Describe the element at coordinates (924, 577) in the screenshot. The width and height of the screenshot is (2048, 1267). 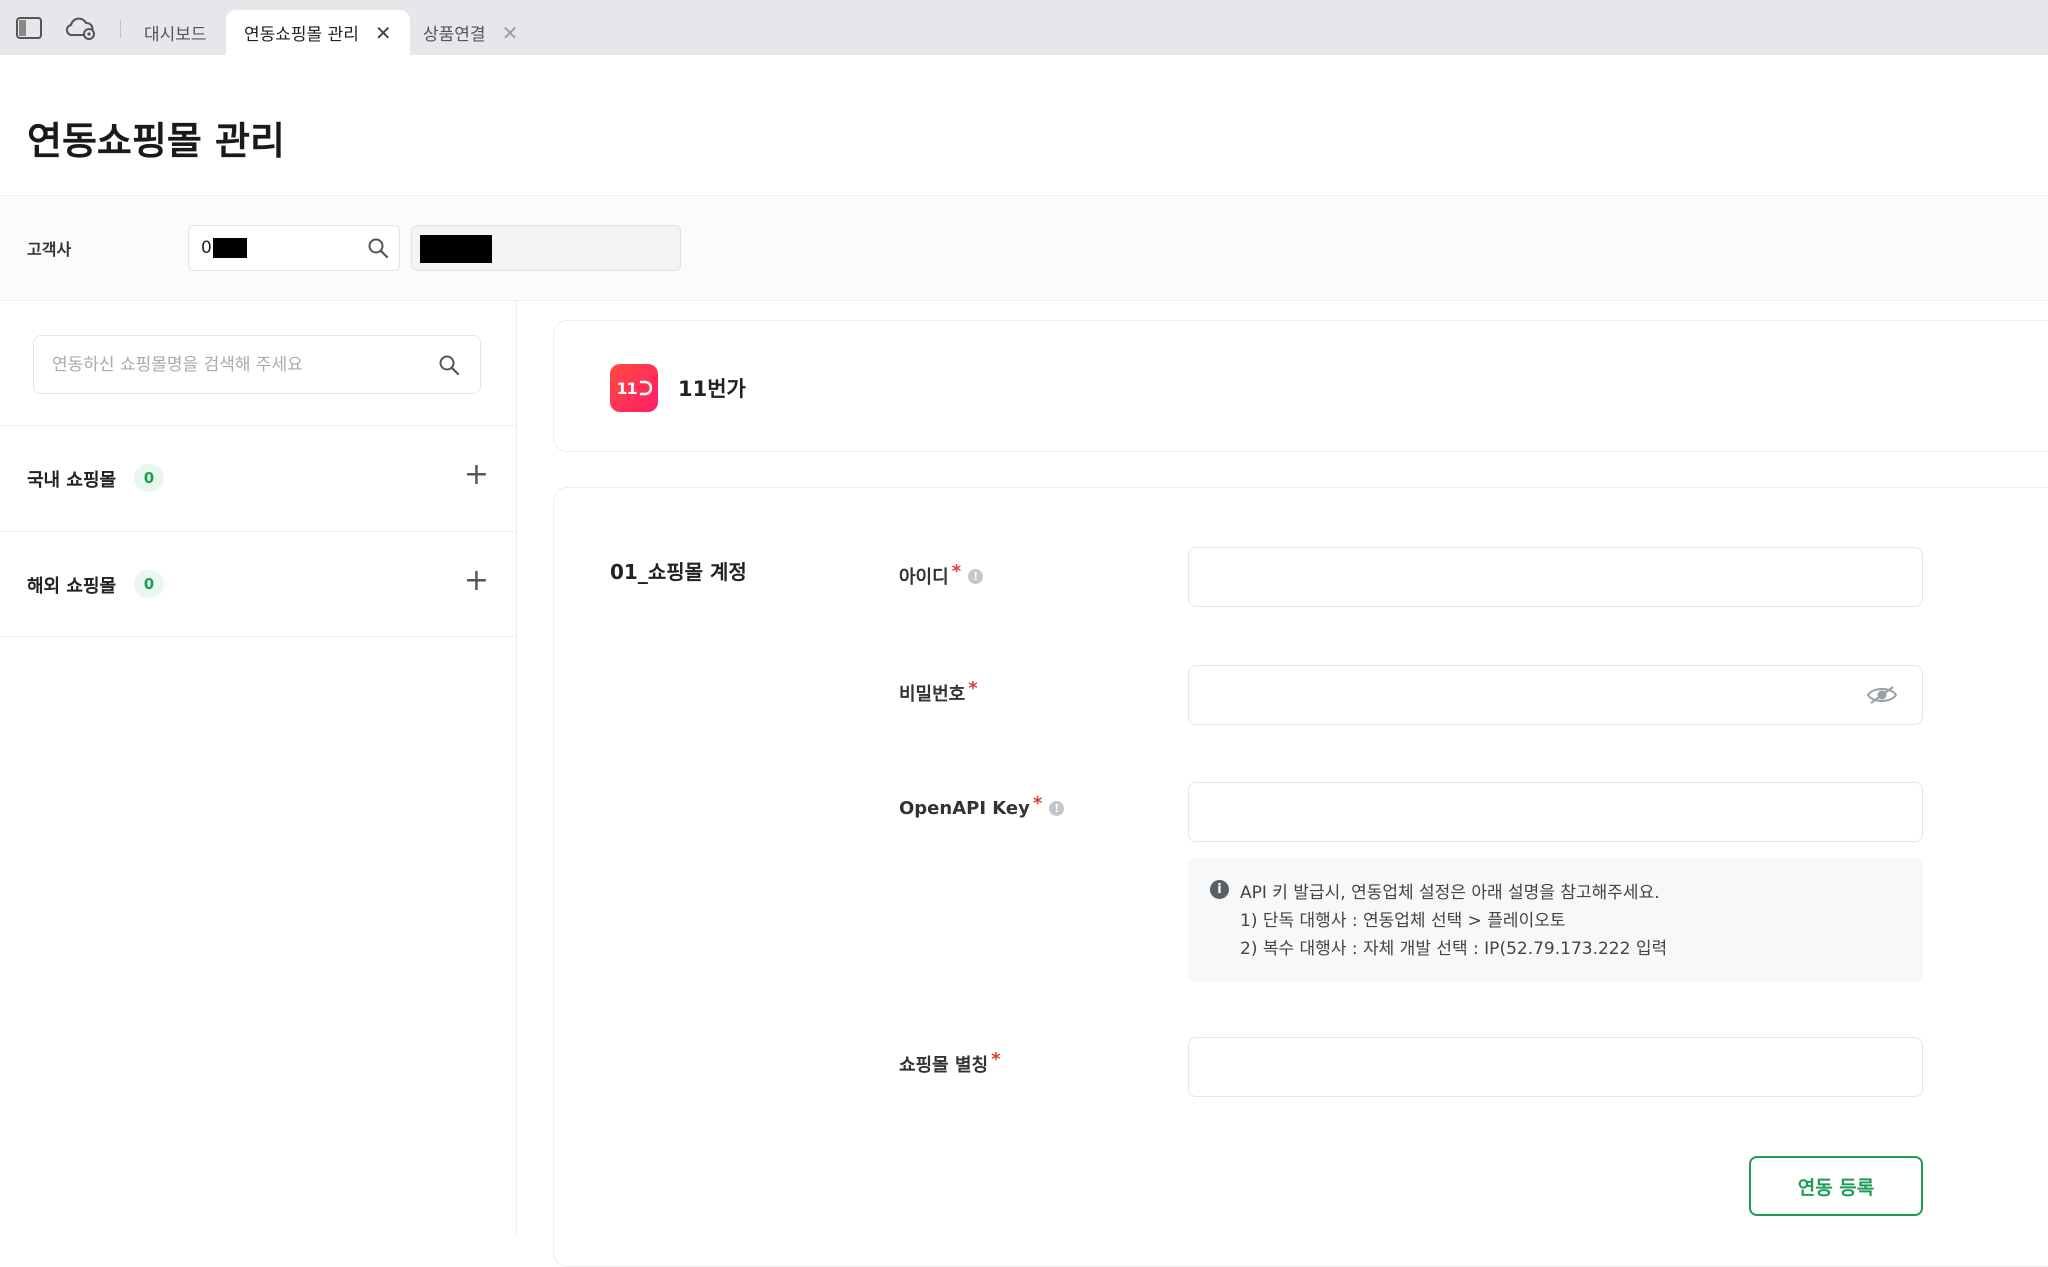
I see `field-label-text: 아이디` at that location.